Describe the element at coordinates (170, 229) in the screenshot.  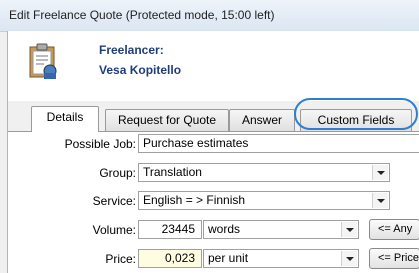
I see `volume-input: 23445` at that location.